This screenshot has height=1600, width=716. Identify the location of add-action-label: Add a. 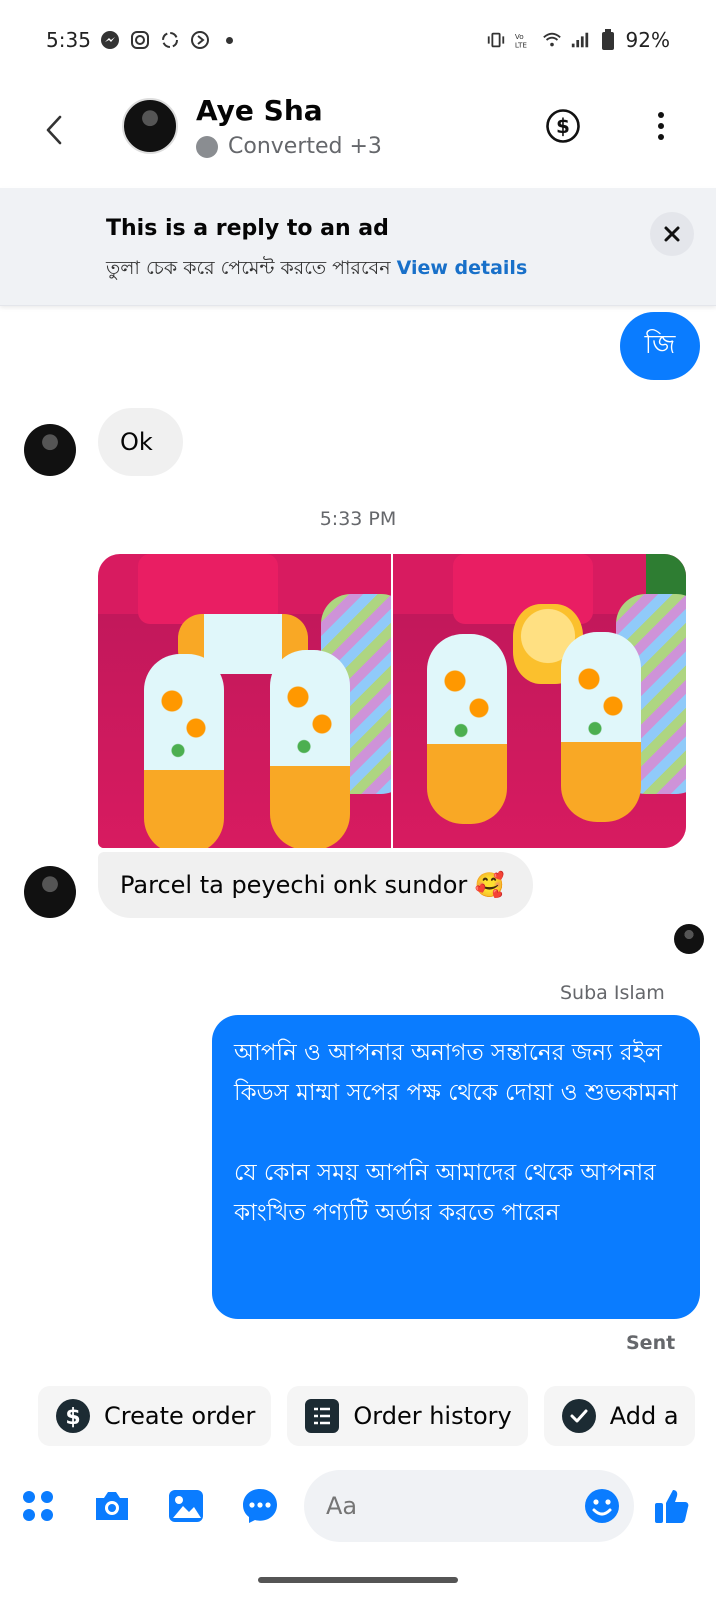
(644, 1416).